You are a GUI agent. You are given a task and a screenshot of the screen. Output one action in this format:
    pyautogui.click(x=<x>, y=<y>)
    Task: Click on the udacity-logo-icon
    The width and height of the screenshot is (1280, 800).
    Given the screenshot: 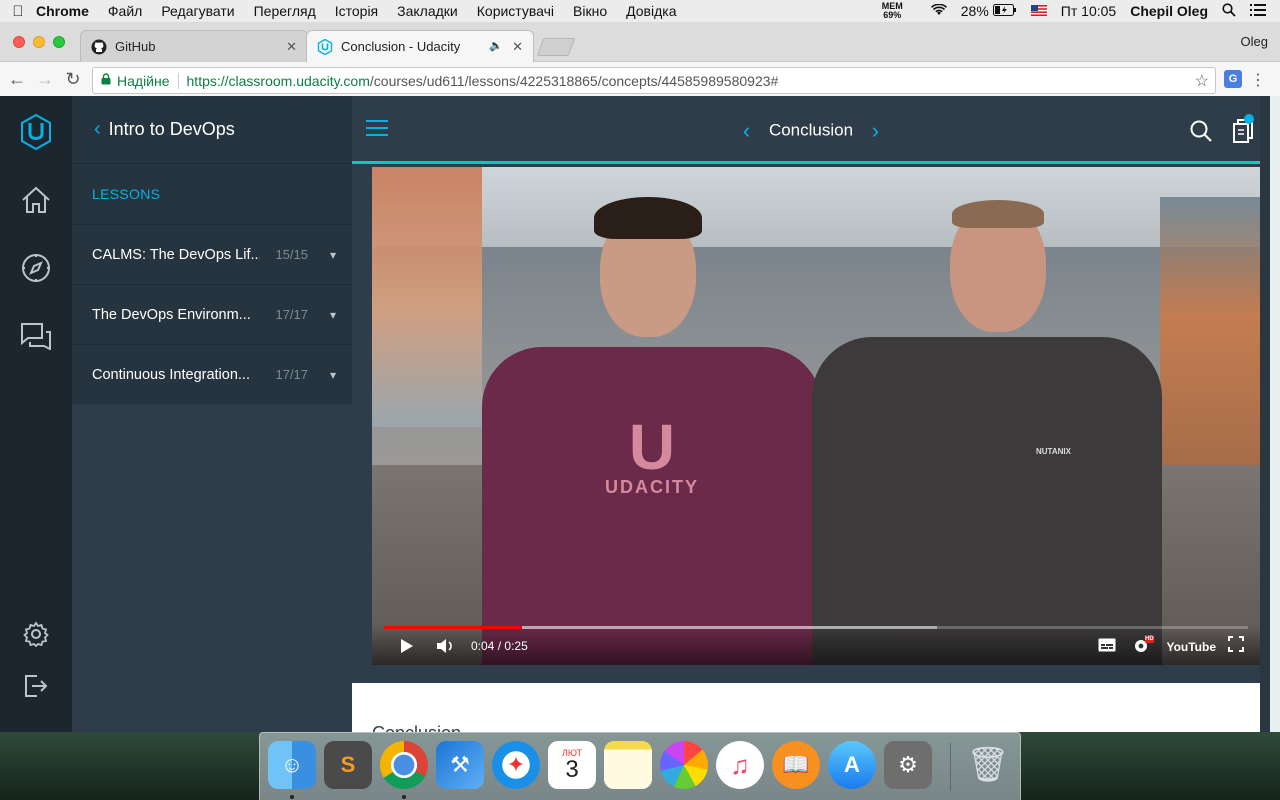 What is the action you would take?
    pyautogui.click(x=36, y=132)
    